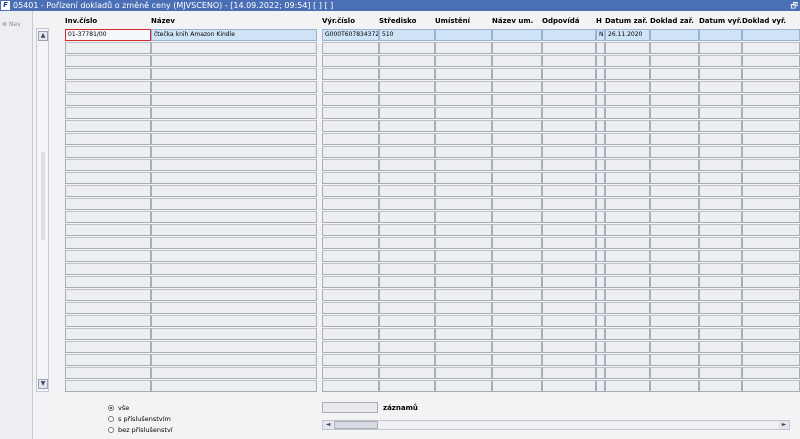 The height and width of the screenshot is (439, 800). I want to click on scroll-grip, so click(43, 196).